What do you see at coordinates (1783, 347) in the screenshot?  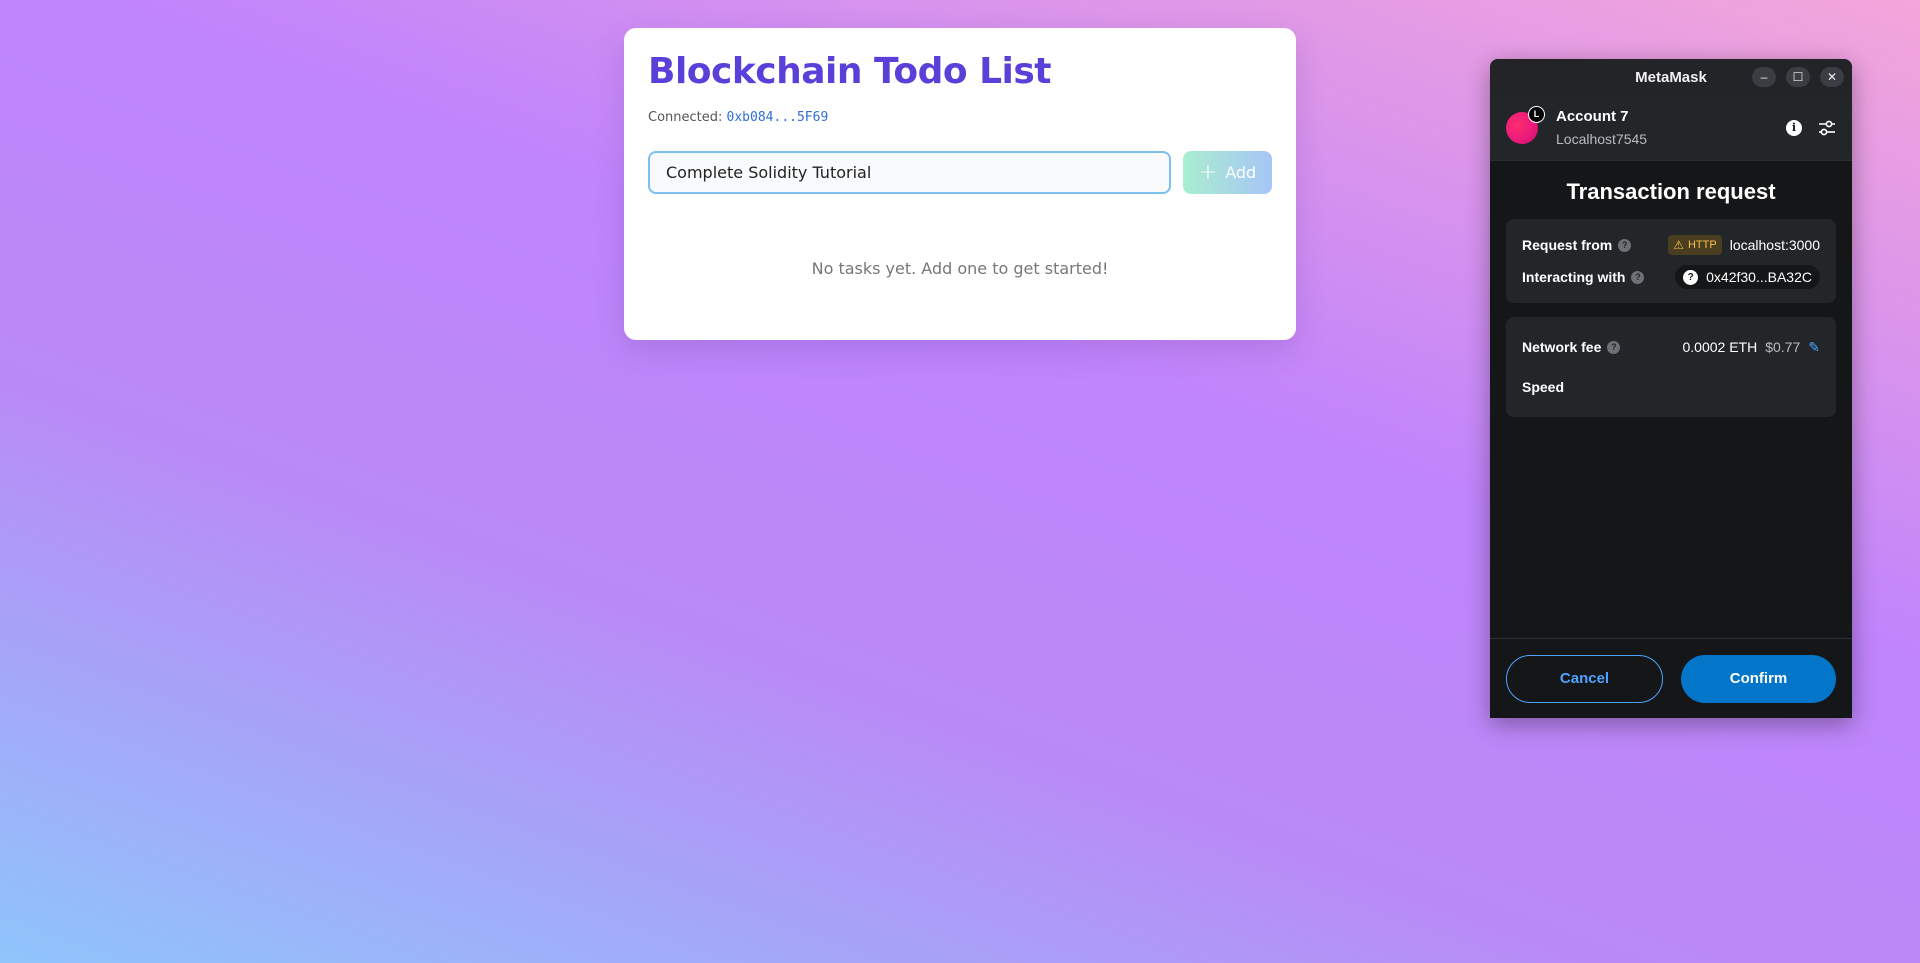 I see `fee-usd: $0.77` at bounding box center [1783, 347].